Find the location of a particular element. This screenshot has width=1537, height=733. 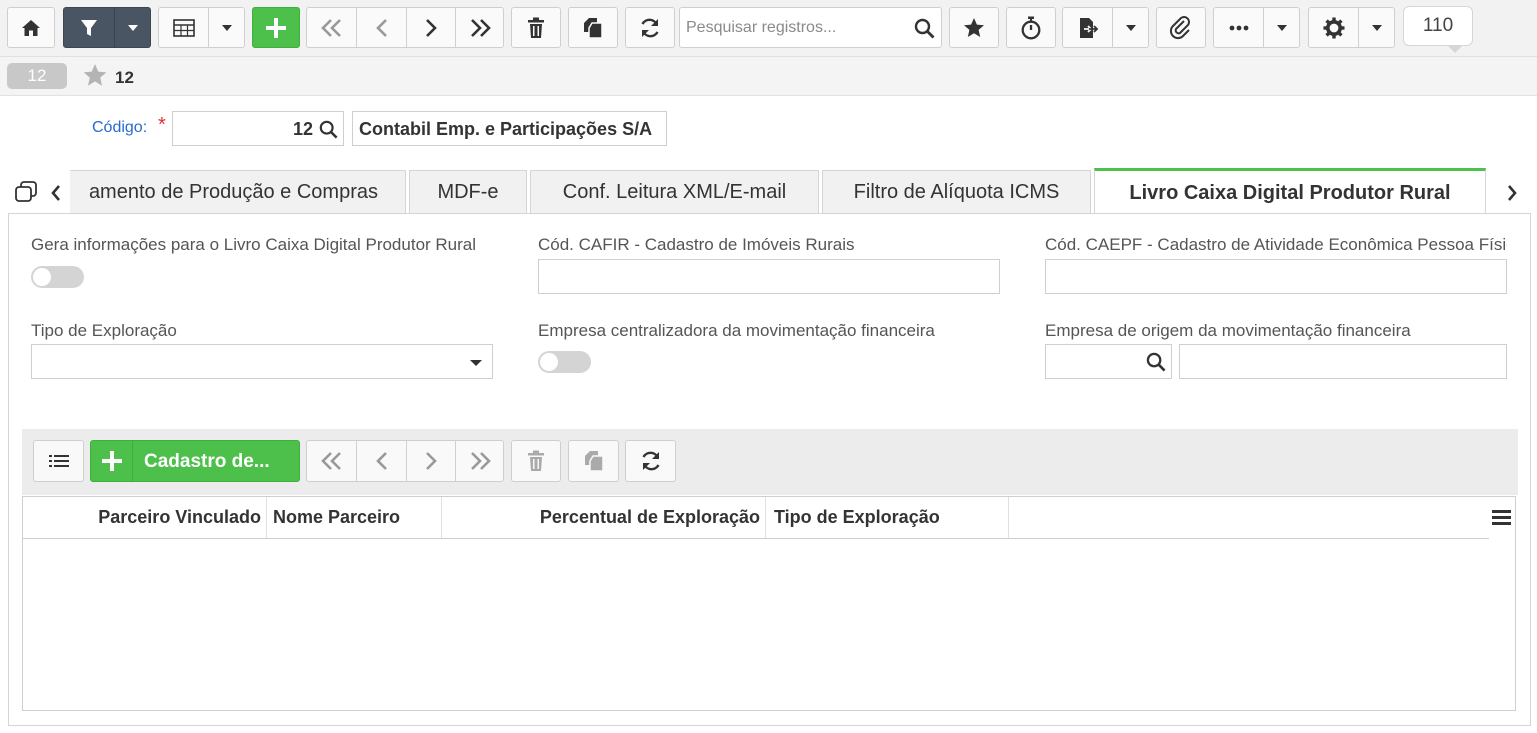

refresh-icon is located at coordinates (651, 461).